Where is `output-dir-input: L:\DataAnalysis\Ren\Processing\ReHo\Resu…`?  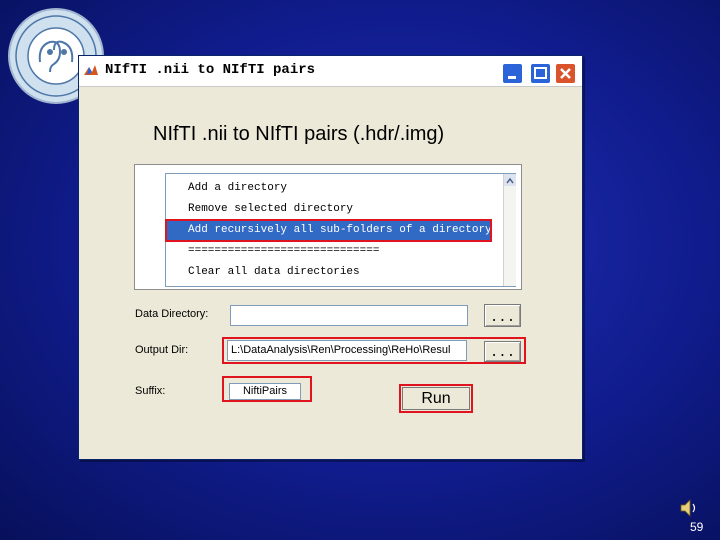
output-dir-input: L:\DataAnalysis\Ren\Processing\ReHo\Resu… is located at coordinates (347, 350).